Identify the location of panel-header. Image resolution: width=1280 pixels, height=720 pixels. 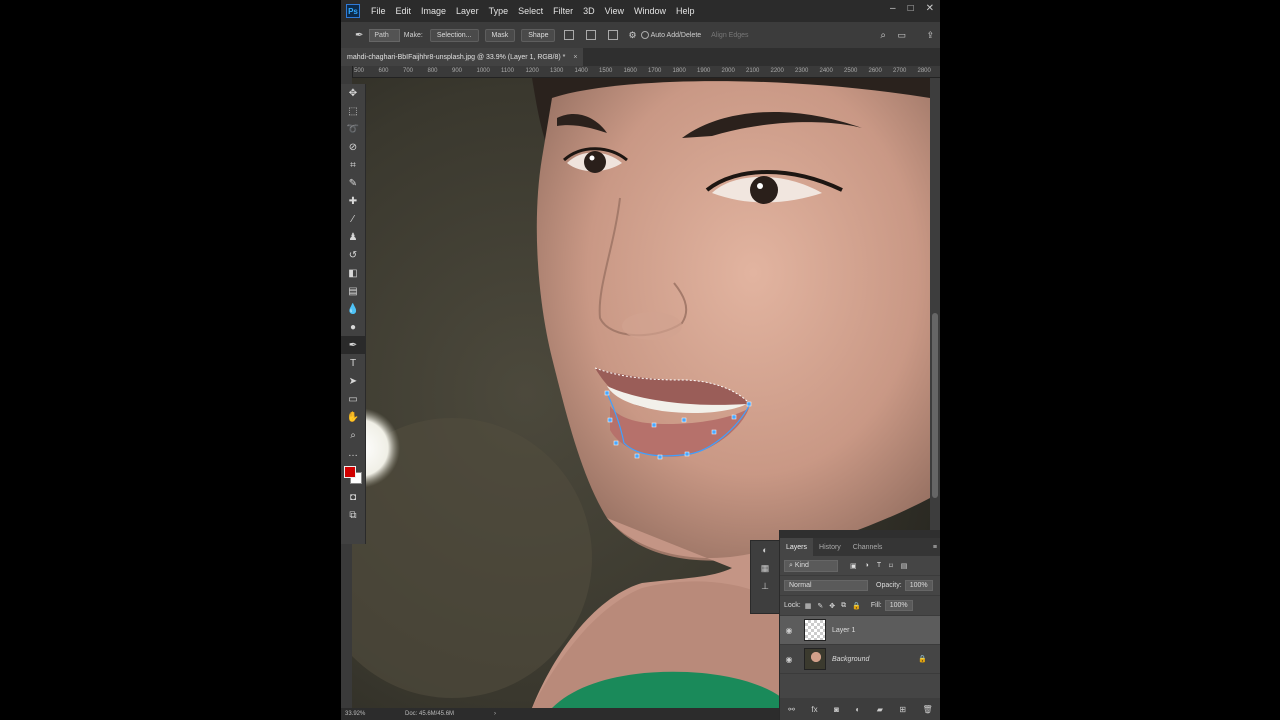
(860, 534).